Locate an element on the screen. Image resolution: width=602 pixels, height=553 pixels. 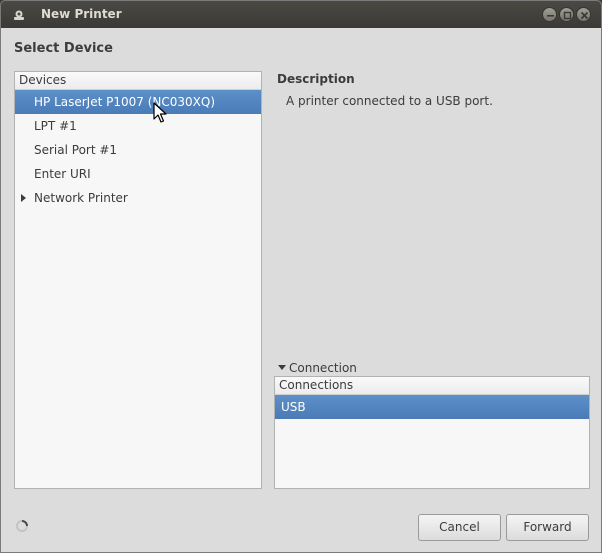
forward-button: Forward is located at coordinates (547, 527).